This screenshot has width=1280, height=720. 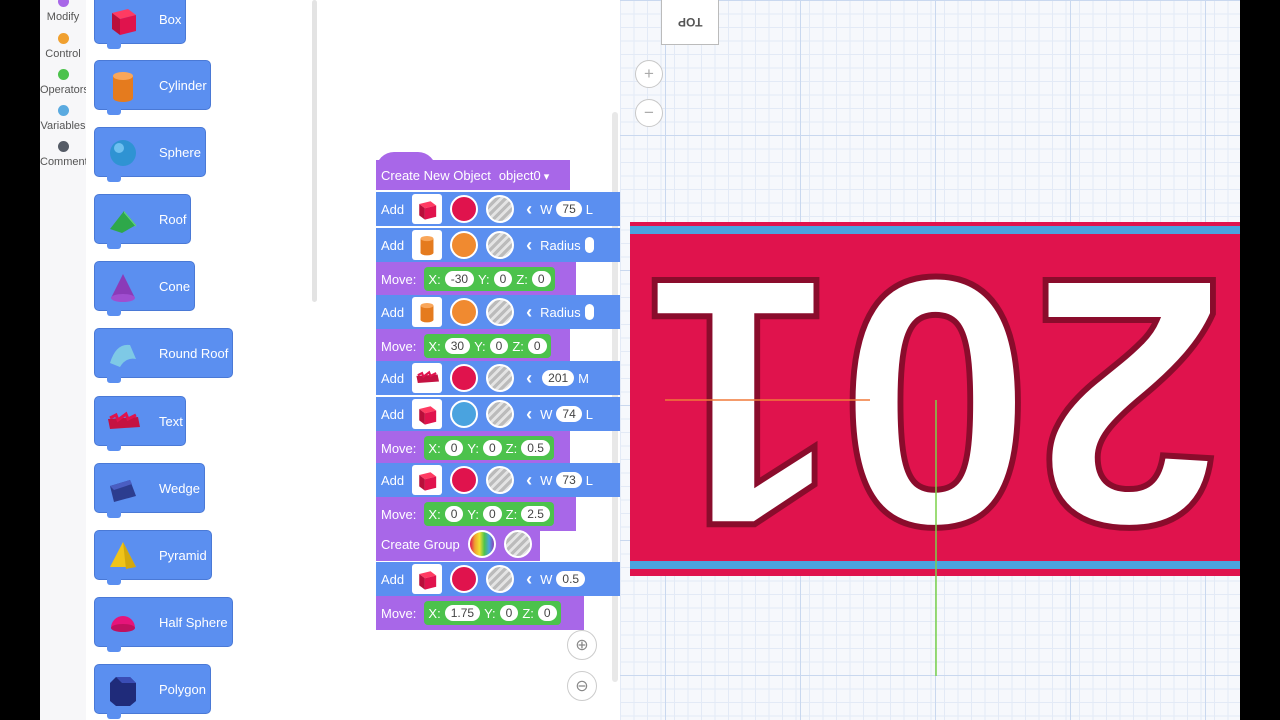 I want to click on multicolor-swatch, so click(x=481, y=544).